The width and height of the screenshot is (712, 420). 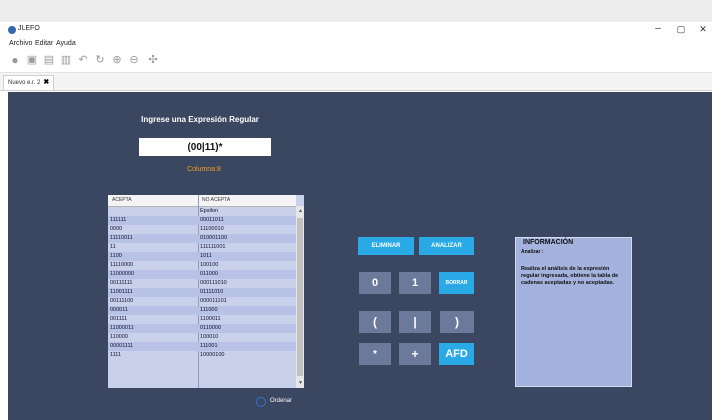 What do you see at coordinates (119, 337) in the screenshot?
I see `acepta-cell: 110000` at bounding box center [119, 337].